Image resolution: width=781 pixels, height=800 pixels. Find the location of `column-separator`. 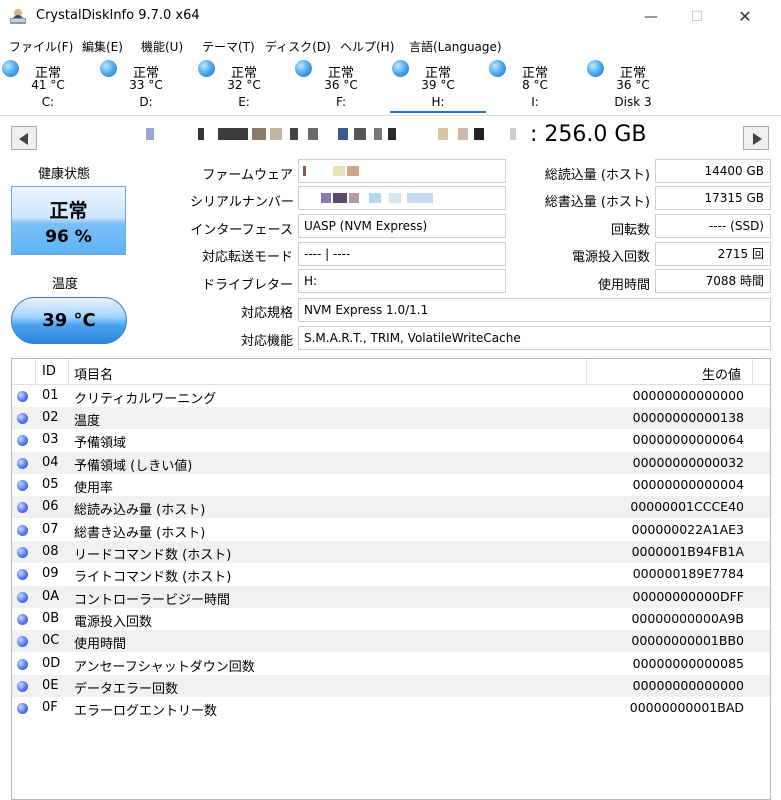

column-separator is located at coordinates (35, 372).